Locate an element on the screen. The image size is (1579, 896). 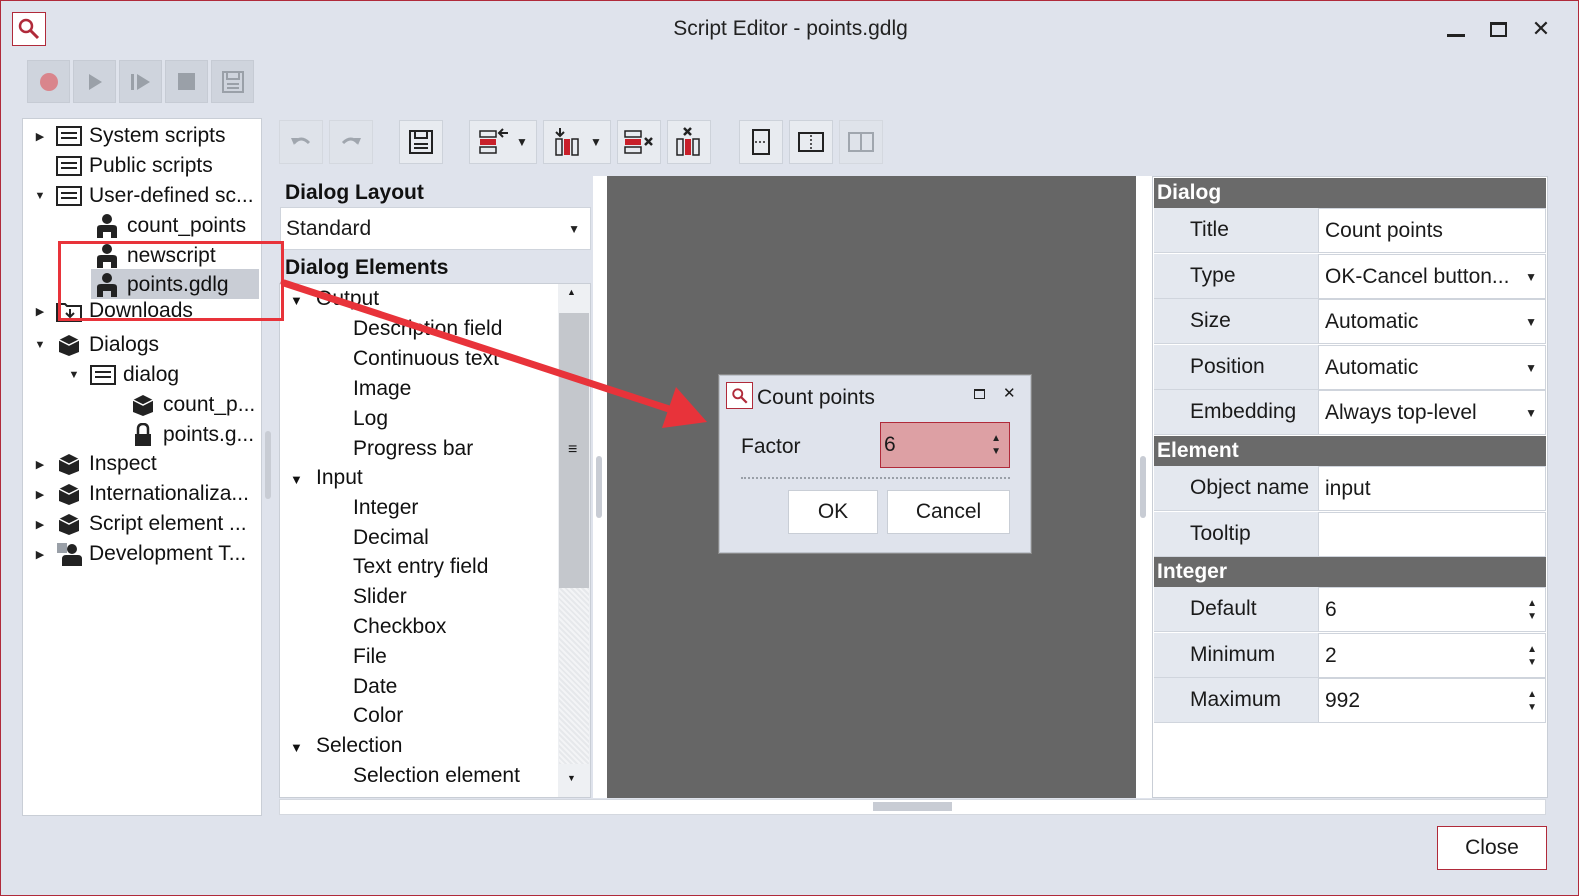
element-image: Image is located at coordinates (382, 389).